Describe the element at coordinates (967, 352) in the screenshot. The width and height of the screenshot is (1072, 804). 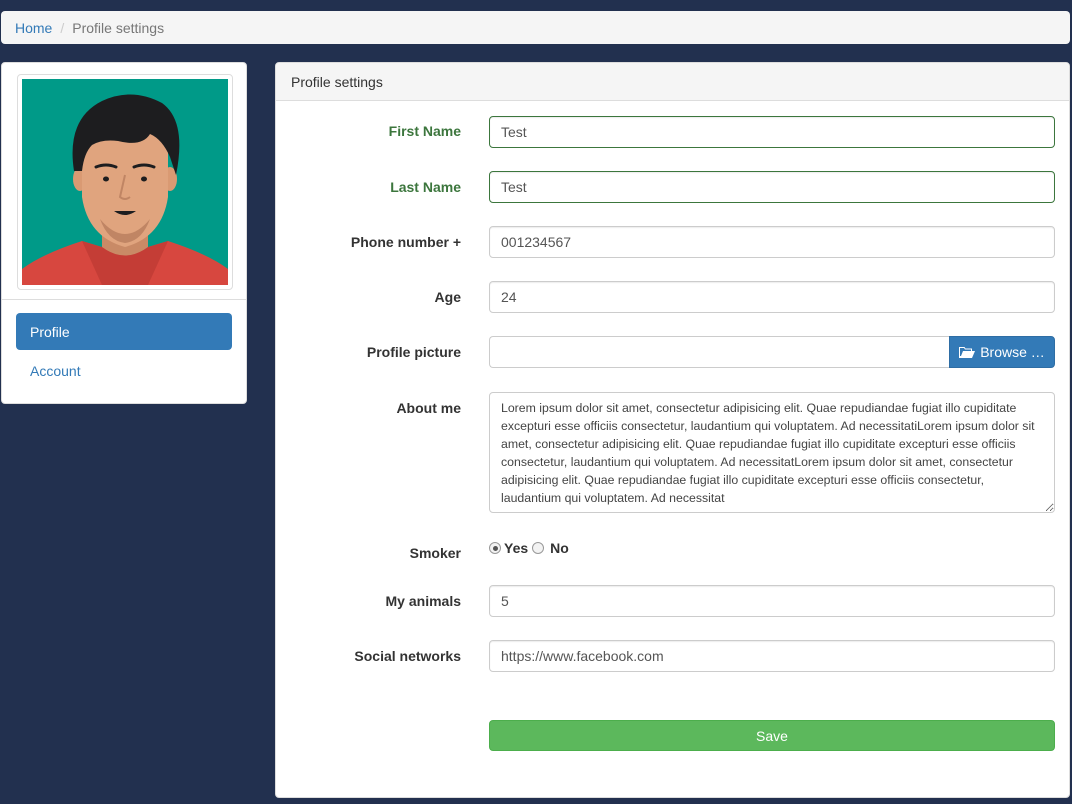
I see `folder-open-icon` at that location.